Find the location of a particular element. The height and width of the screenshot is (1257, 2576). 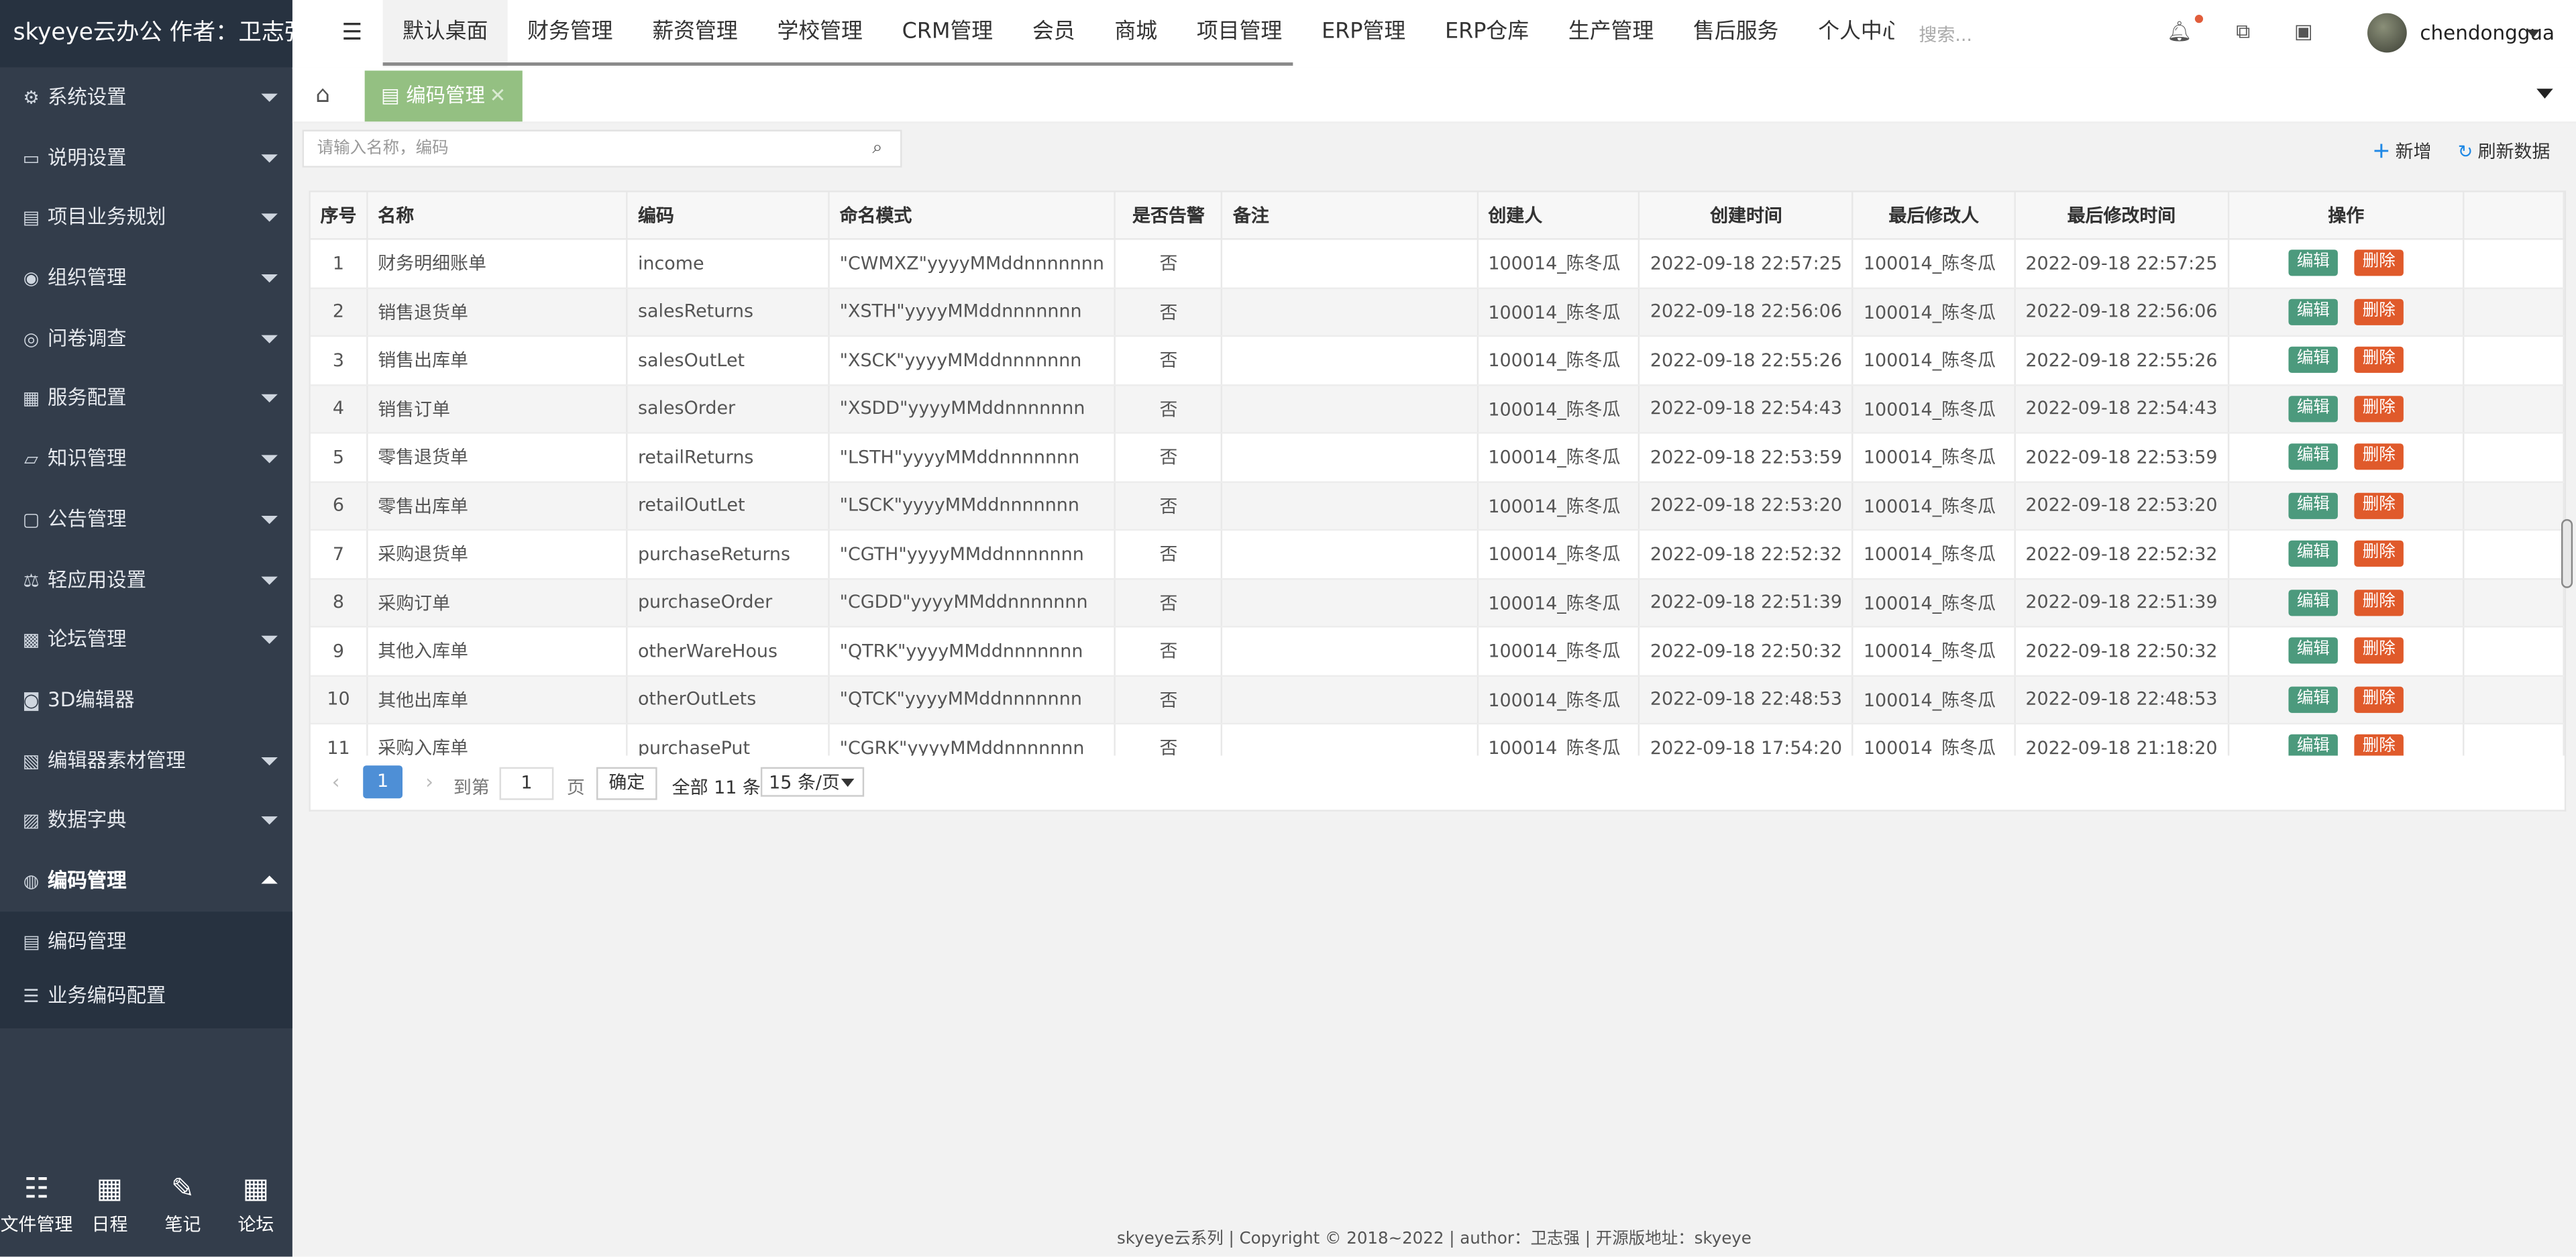

tab-options-caret-icon is located at coordinates (2544, 94).